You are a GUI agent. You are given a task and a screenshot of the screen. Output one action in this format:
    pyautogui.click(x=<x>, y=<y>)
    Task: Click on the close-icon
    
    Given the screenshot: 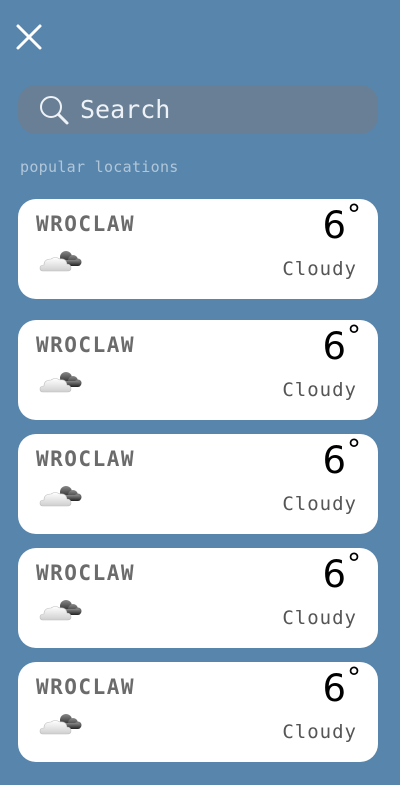 What is the action you would take?
    pyautogui.click(x=29, y=37)
    